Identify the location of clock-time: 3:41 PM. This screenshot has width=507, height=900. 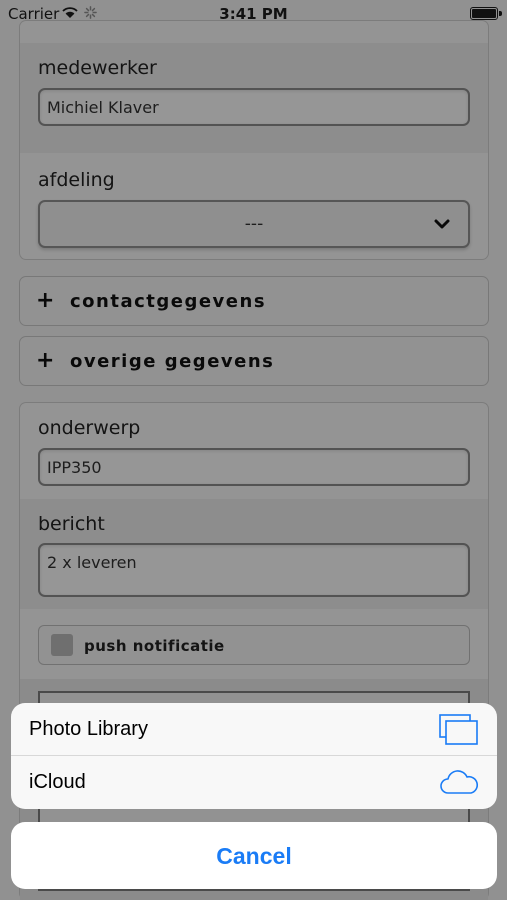
(253, 14).